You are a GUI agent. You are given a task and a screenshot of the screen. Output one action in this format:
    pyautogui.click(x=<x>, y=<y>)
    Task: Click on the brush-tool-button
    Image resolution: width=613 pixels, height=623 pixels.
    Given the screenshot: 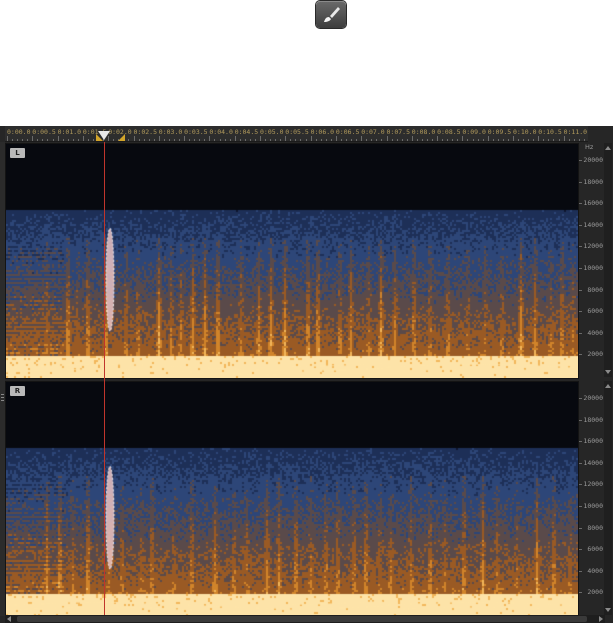 What is the action you would take?
    pyautogui.click(x=331, y=14)
    